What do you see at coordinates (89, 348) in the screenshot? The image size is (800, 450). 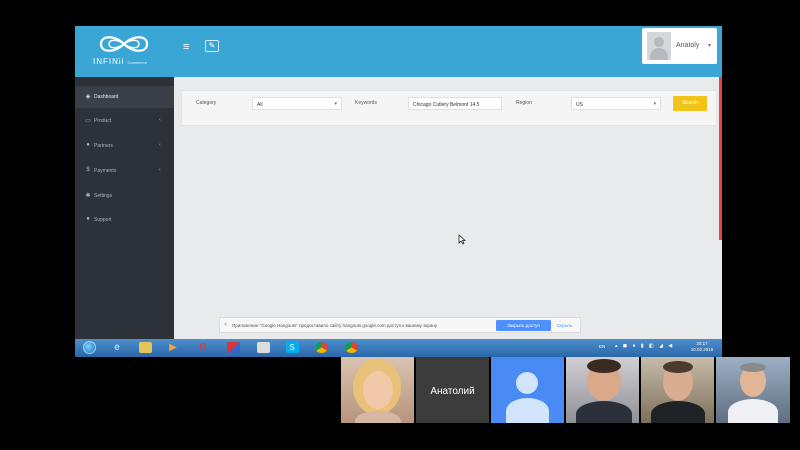 I see `windows-start-icon` at bounding box center [89, 348].